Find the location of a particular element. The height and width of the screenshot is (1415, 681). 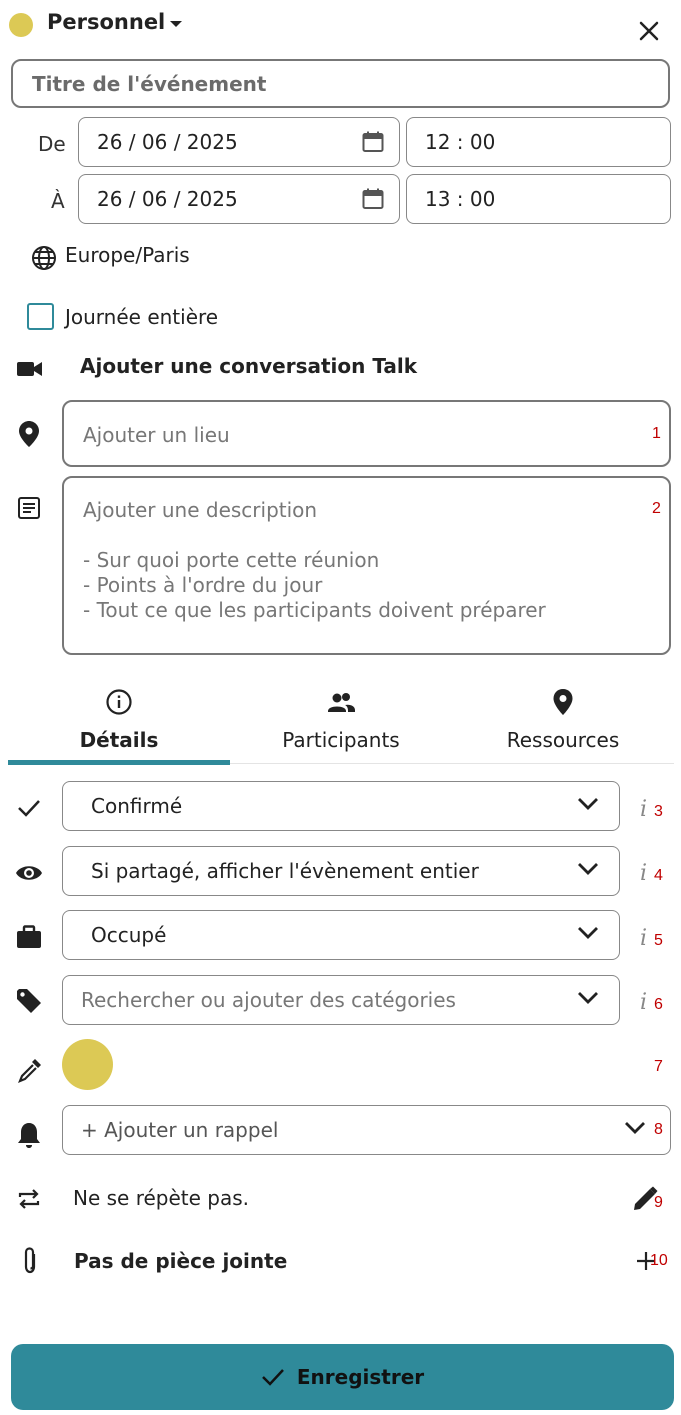

description-placeholder-line: - Sur quoi porte cette réunion is located at coordinates (231, 560).